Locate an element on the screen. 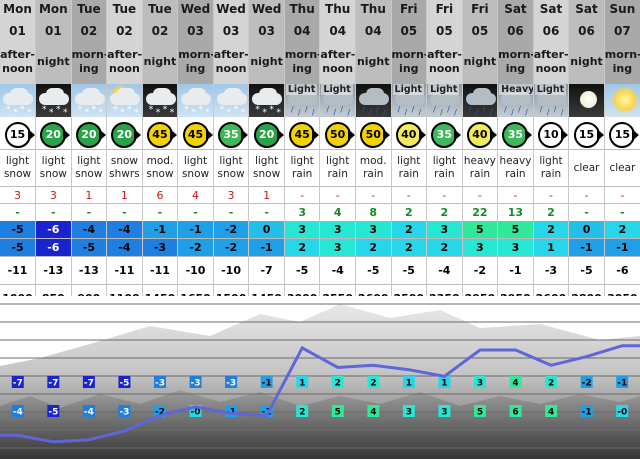 The image size is (640, 459). lower-temp-label-text: 5 is located at coordinates (480, 413).